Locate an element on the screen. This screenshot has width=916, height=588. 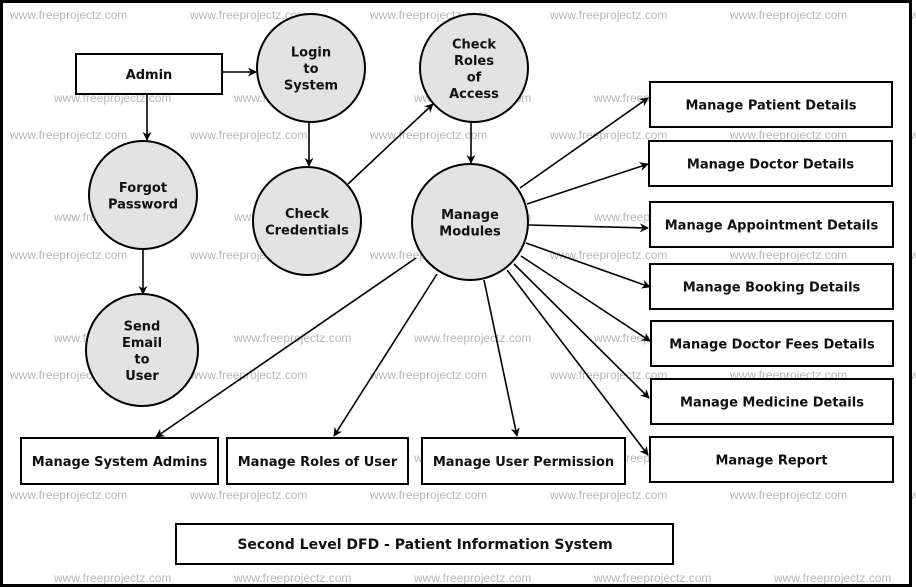
entity-admin: Admin is located at coordinates (149, 74).